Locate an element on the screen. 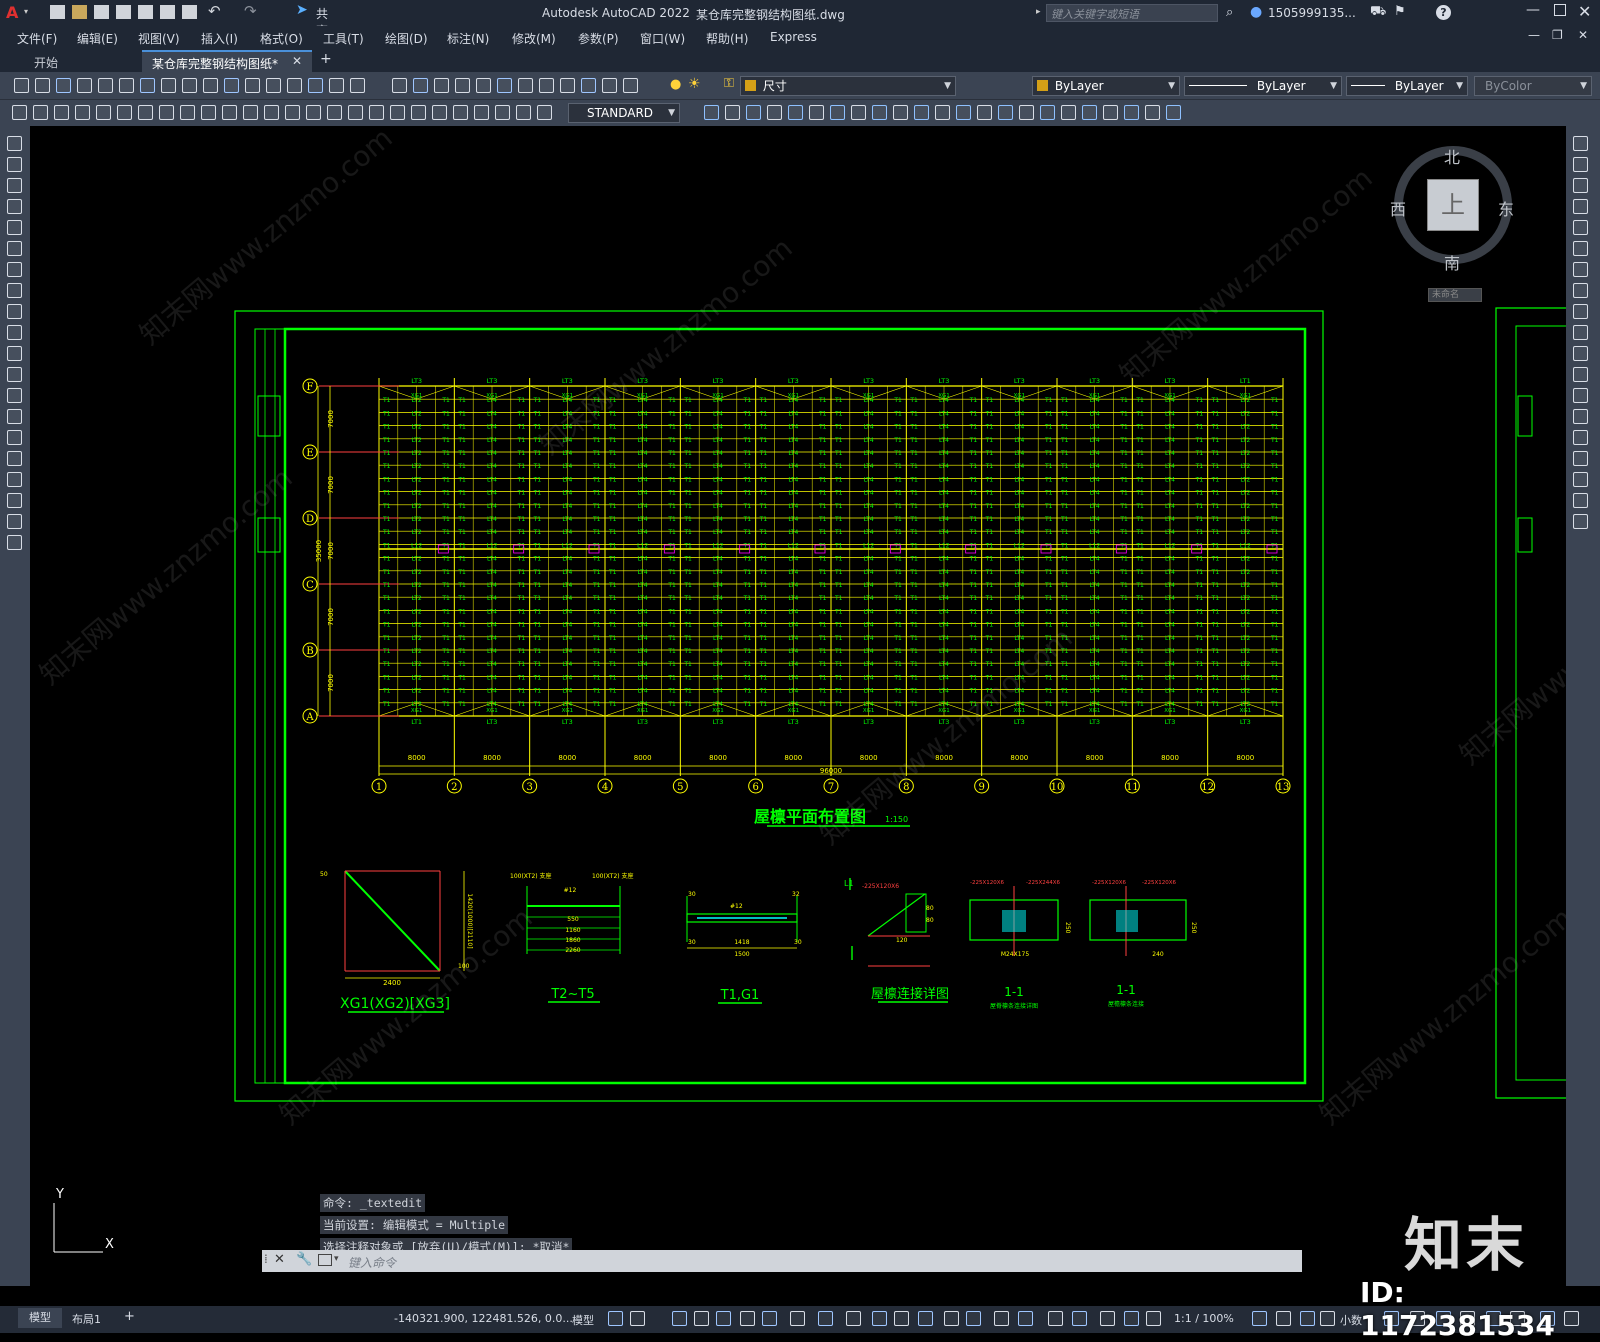 The width and height of the screenshot is (1600, 1342). model-space-button: 模型 is located at coordinates (583, 1320).